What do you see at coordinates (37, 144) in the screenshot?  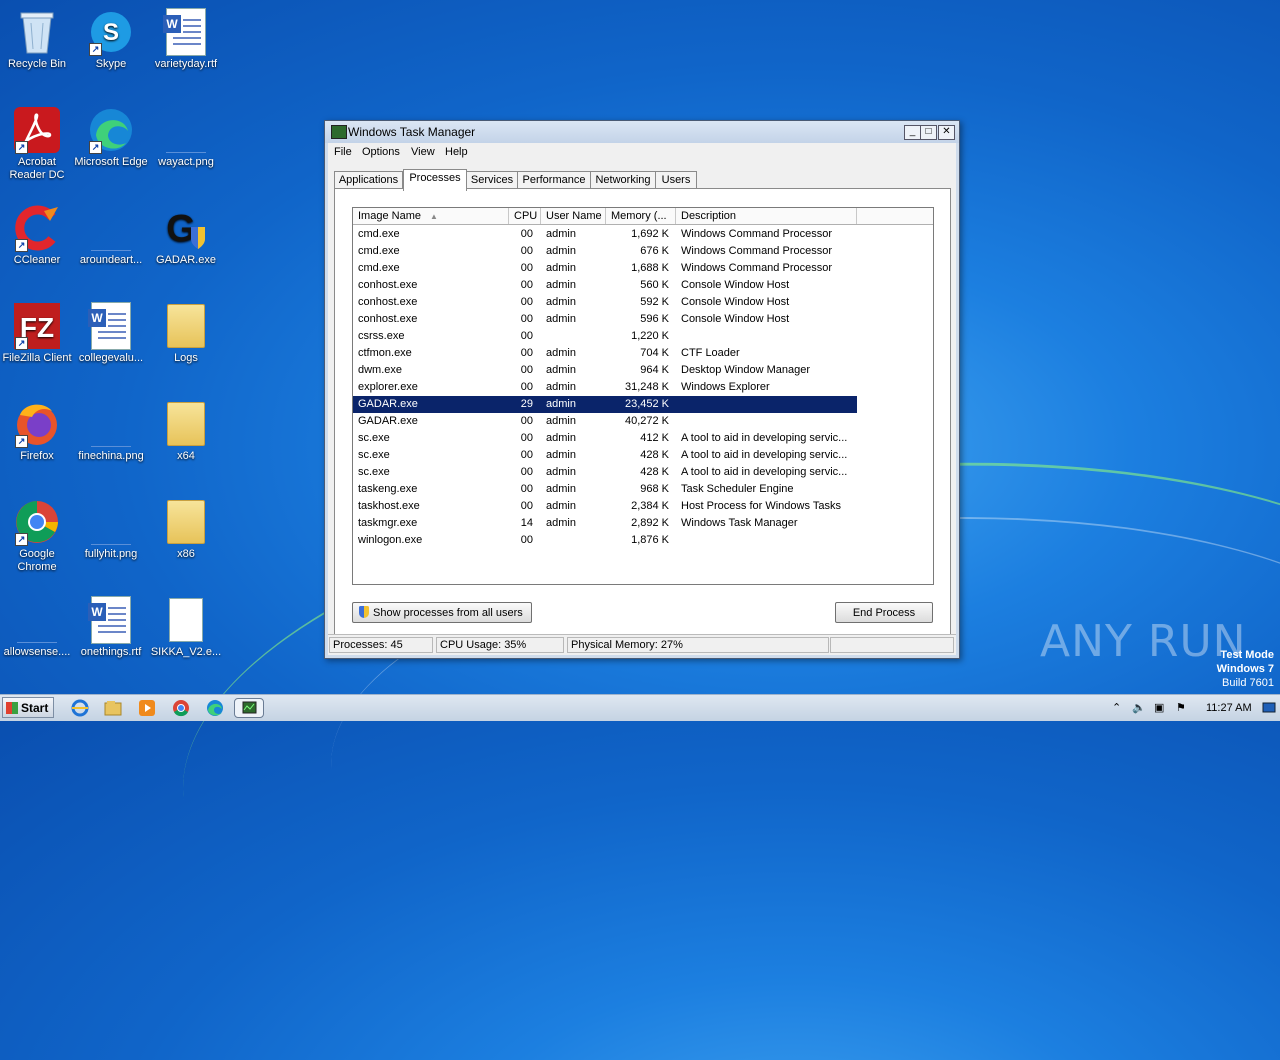 I see `desktop-icon-acrobat: ↗ Acrobat Reader DC` at bounding box center [37, 144].